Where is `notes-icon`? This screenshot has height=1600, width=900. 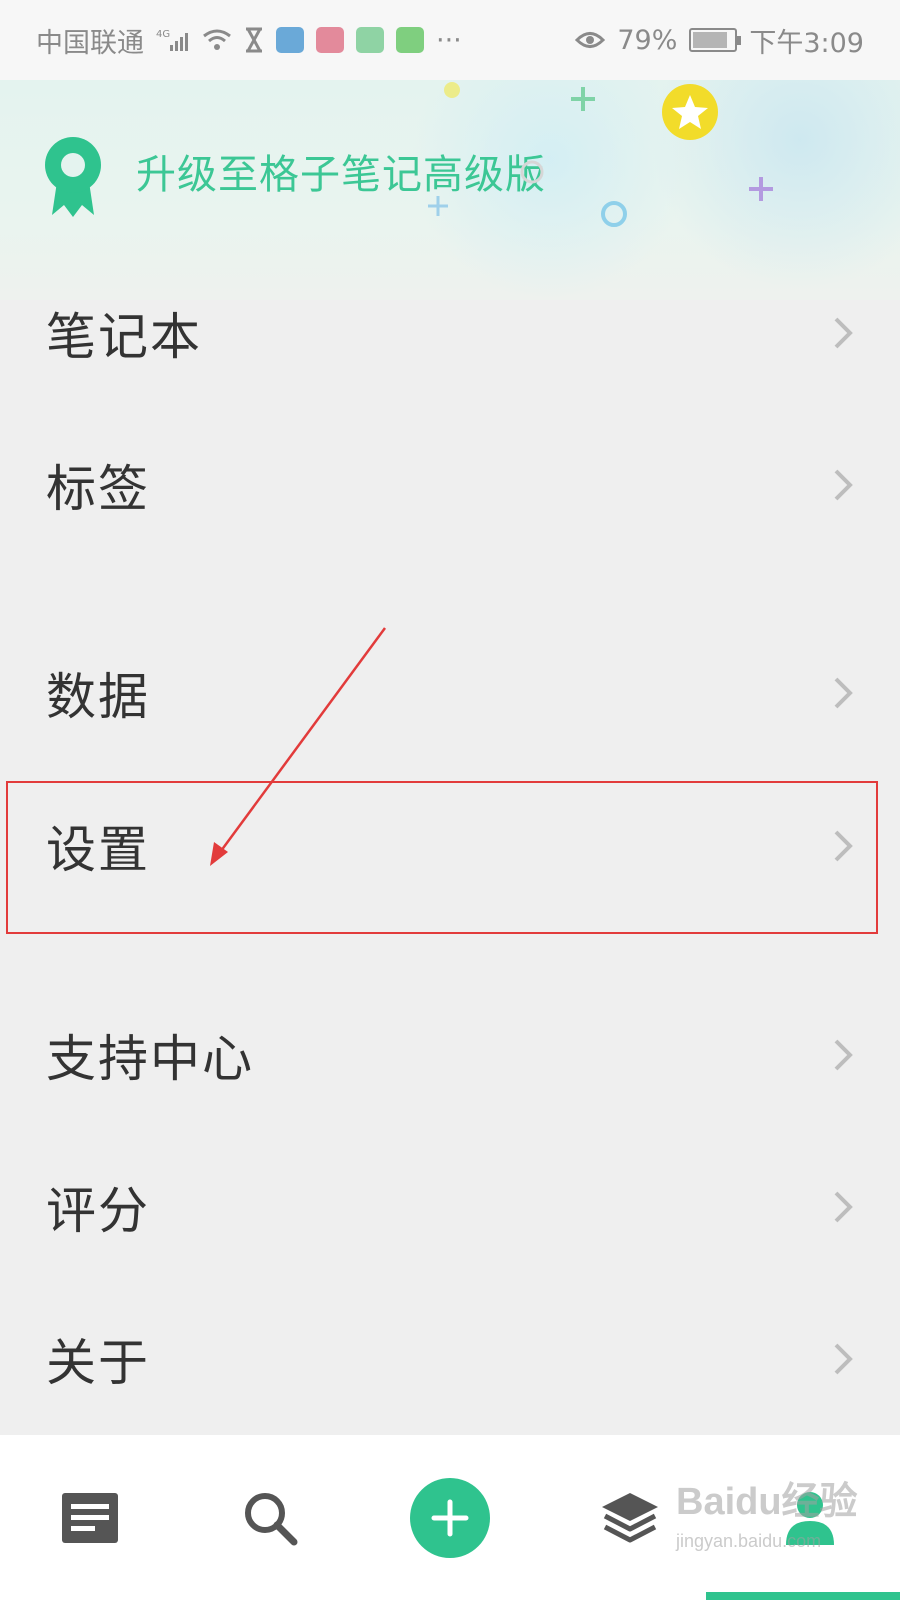 notes-icon is located at coordinates (90, 1517).